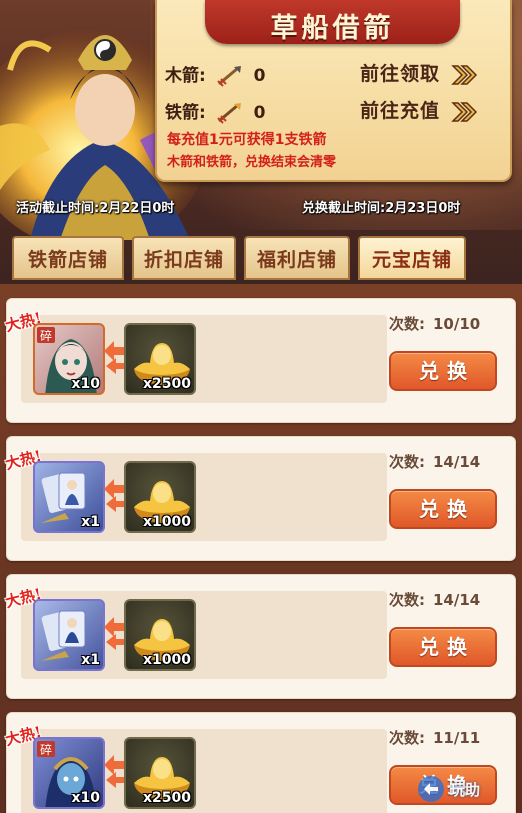 The height and width of the screenshot is (813, 522). I want to click on tab-iron-arrow-shop: 铁箭店铺, so click(68, 258).